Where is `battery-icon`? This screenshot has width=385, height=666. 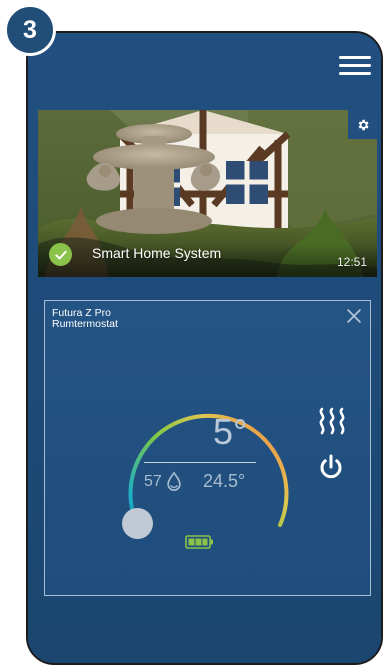 battery-icon is located at coordinates (199, 542).